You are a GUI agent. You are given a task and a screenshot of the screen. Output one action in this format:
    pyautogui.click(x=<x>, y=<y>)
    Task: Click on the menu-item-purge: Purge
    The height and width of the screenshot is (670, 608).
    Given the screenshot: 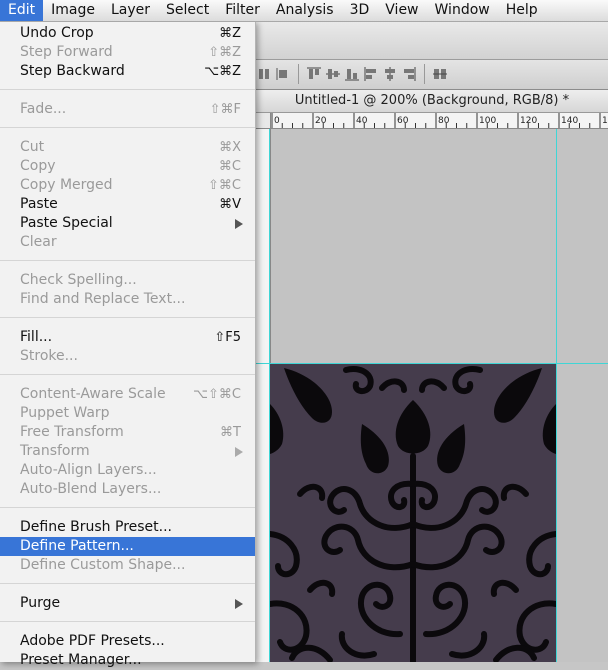 What is the action you would take?
    pyautogui.click(x=127, y=603)
    